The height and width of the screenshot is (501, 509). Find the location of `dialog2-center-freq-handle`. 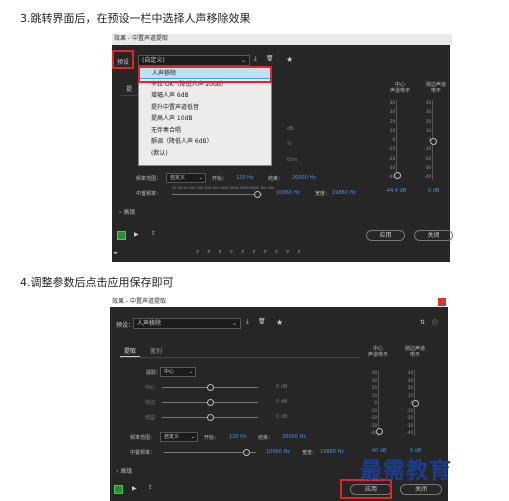

dialog2-center-freq-handle is located at coordinates (246, 452).